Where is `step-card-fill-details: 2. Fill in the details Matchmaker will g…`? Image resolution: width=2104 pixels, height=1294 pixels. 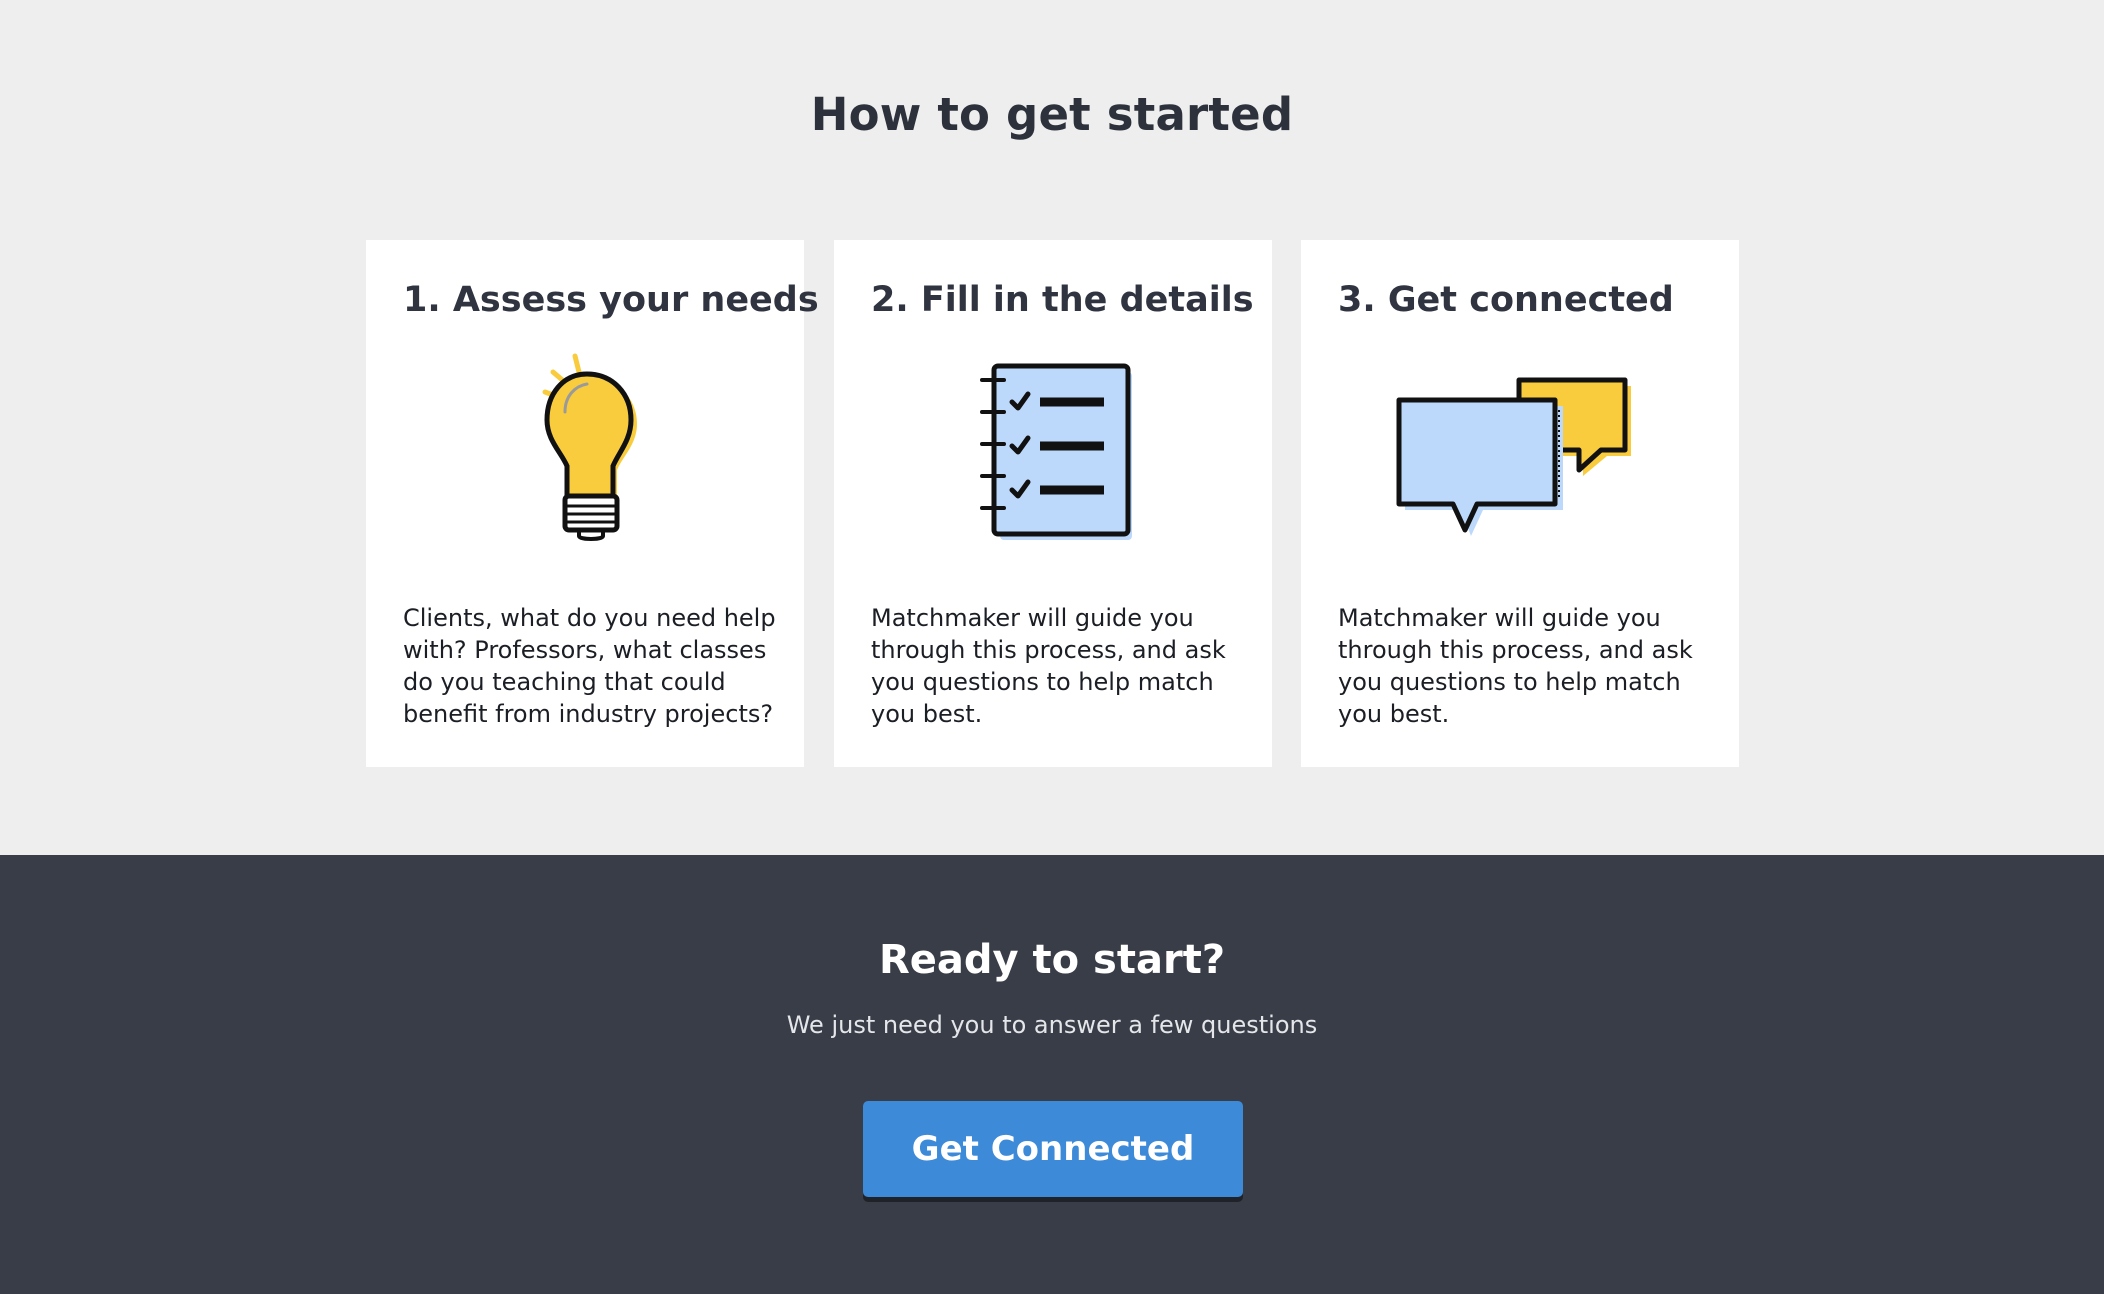 step-card-fill-details: 2. Fill in the details Matchmaker will g… is located at coordinates (1053, 503).